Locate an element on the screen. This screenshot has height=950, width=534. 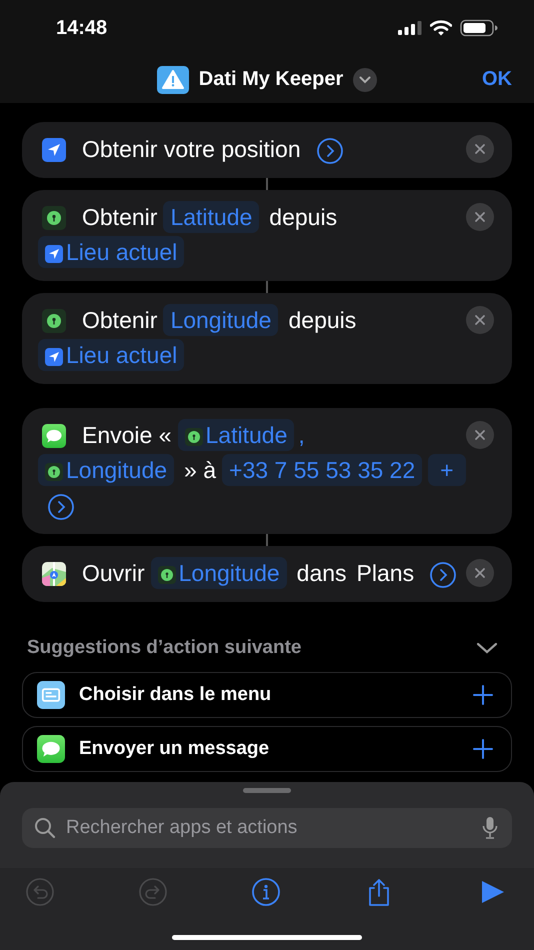
action-card: Obtenir Latitude depuis Lieu actuel is located at coordinates (267, 235).